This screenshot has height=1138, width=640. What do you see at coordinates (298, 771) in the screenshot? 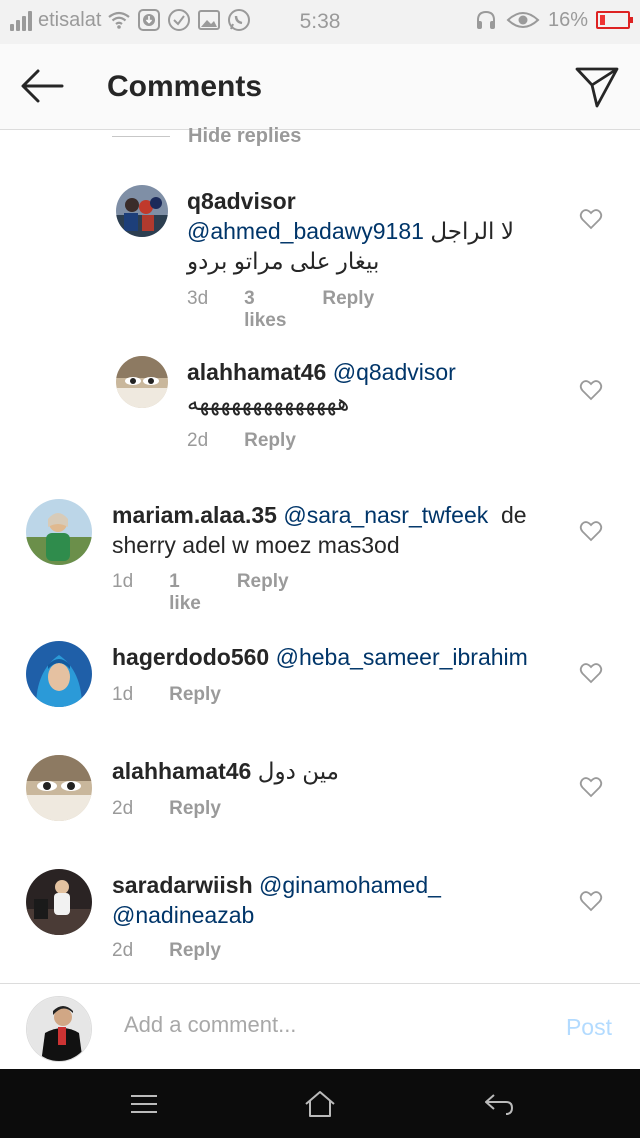
I see `comment-text: مين دول` at bounding box center [298, 771].